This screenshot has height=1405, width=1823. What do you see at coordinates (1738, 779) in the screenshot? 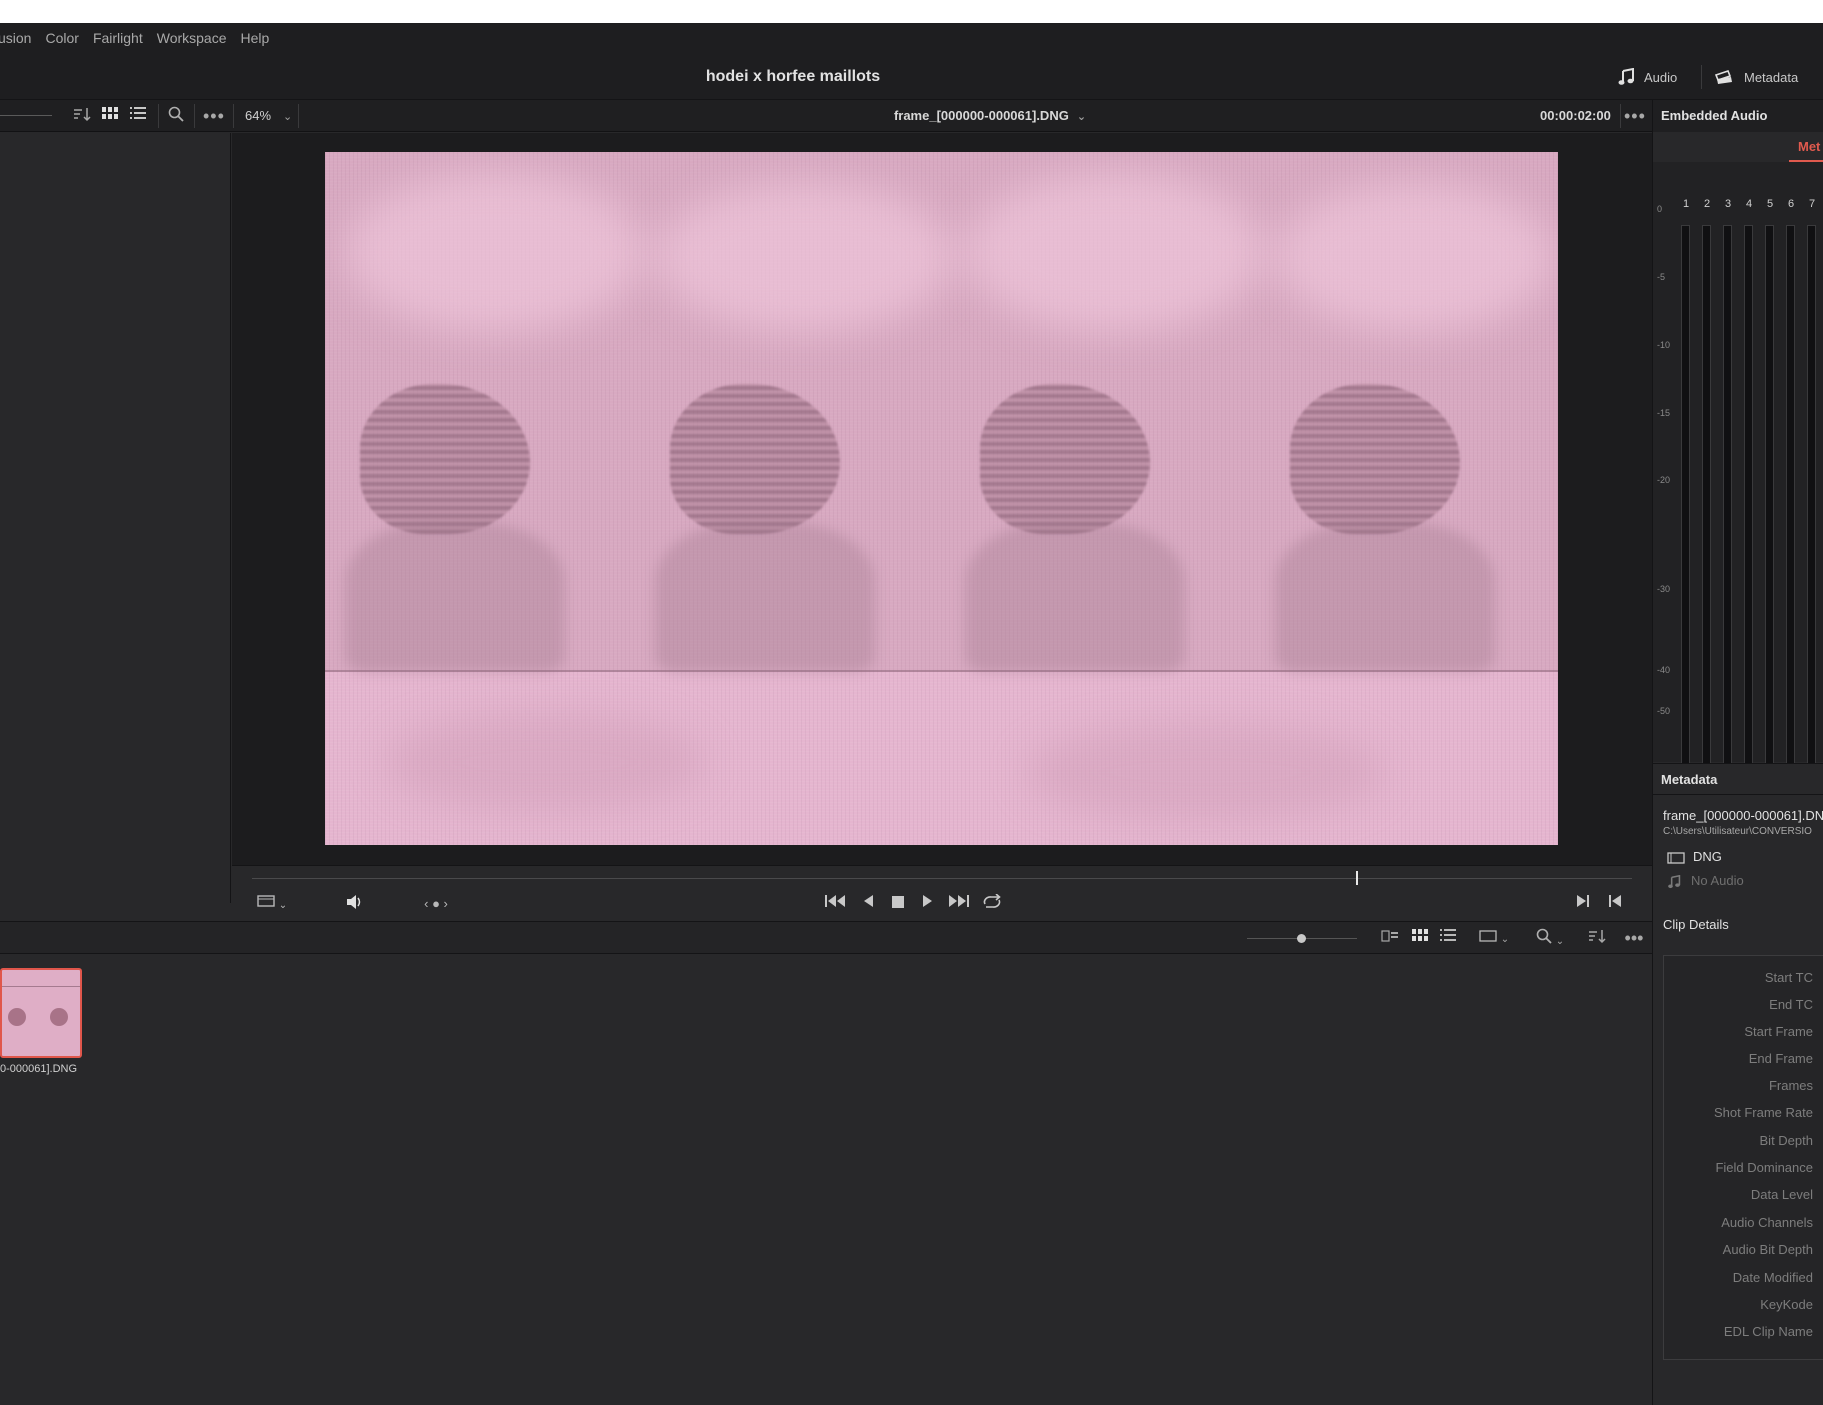
I see `metadata-section-title: Metadata` at bounding box center [1738, 779].